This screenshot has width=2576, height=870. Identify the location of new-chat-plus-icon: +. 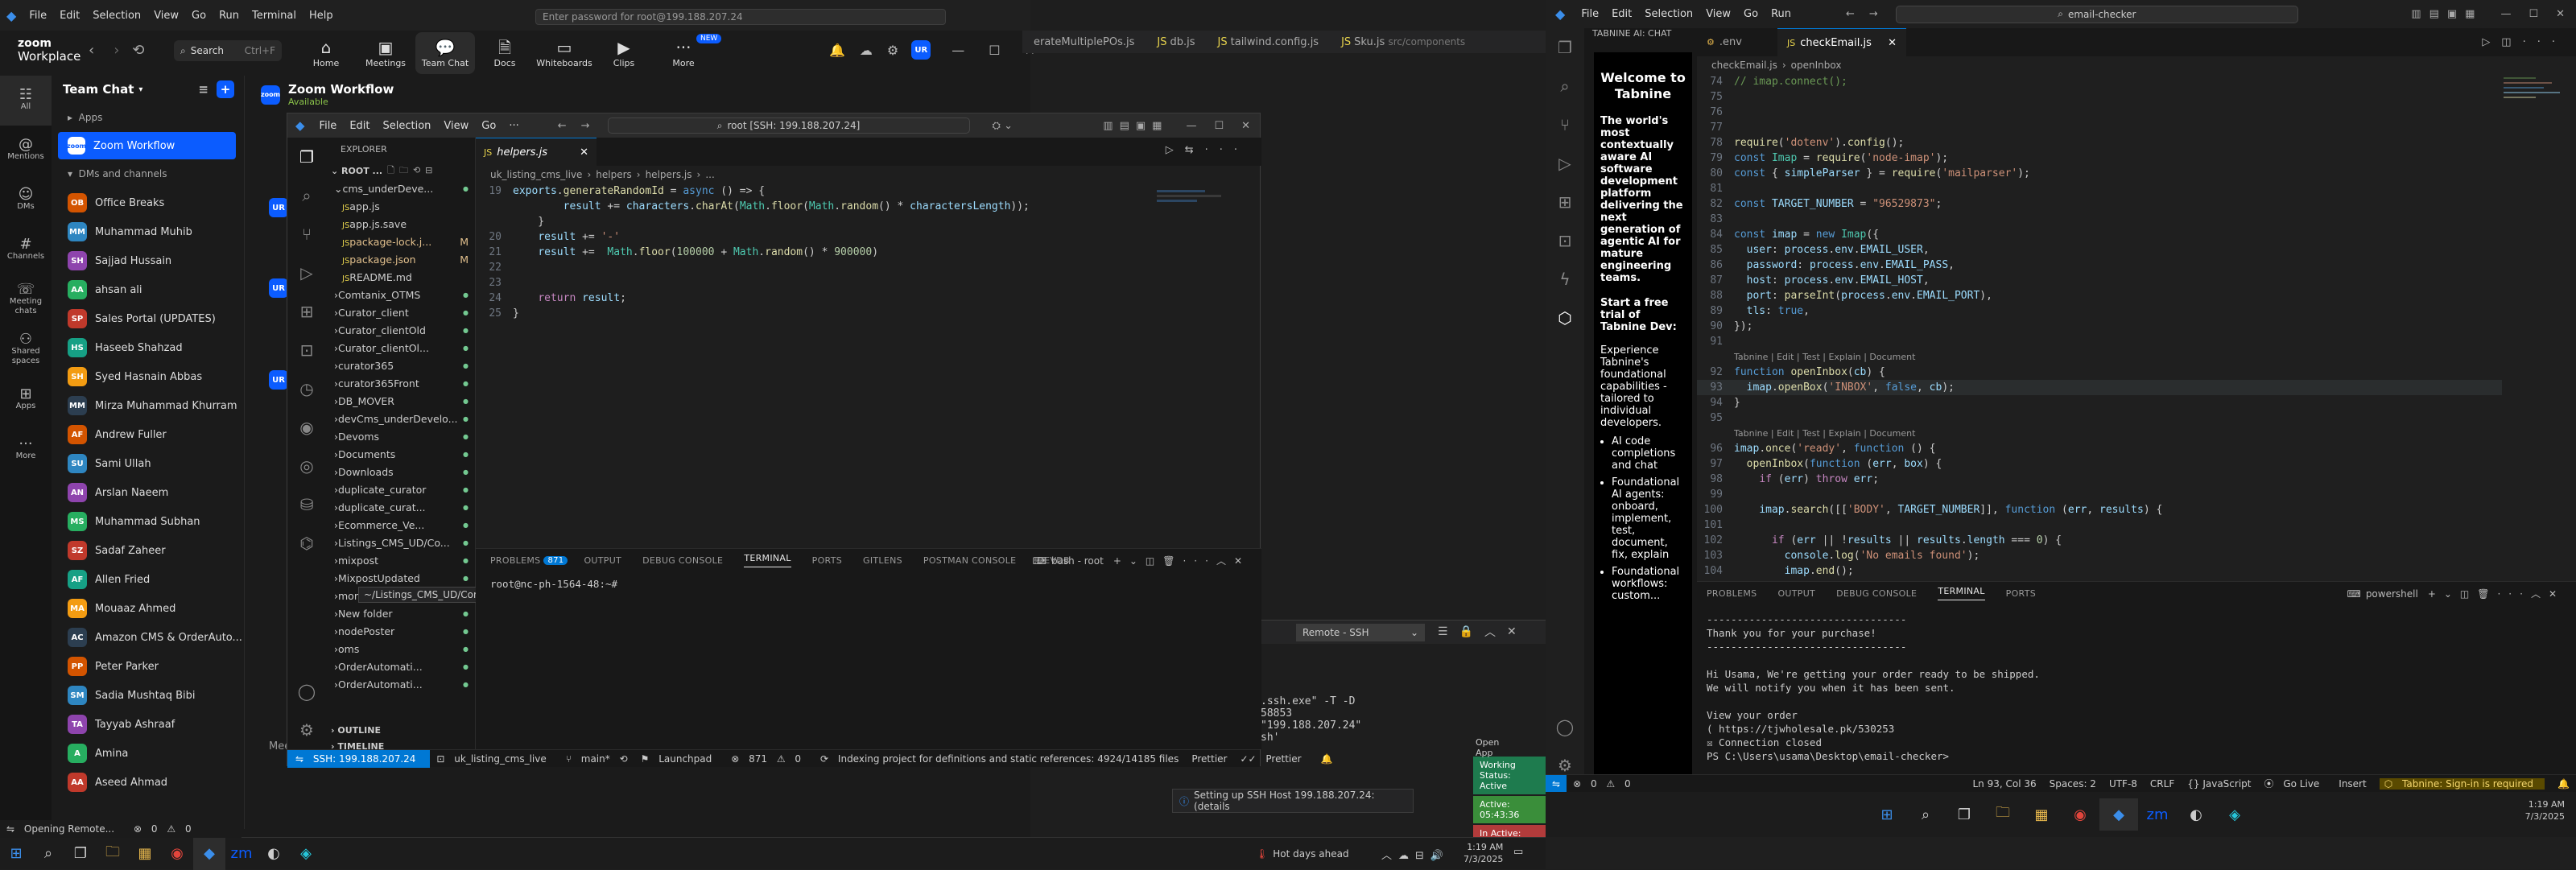
(225, 89).